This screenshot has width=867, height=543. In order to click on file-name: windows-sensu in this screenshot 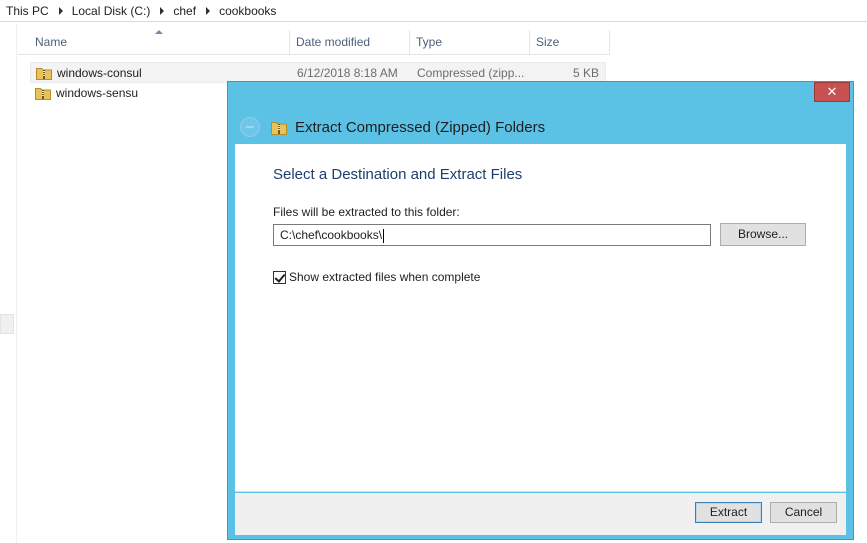, I will do `click(97, 93)`.